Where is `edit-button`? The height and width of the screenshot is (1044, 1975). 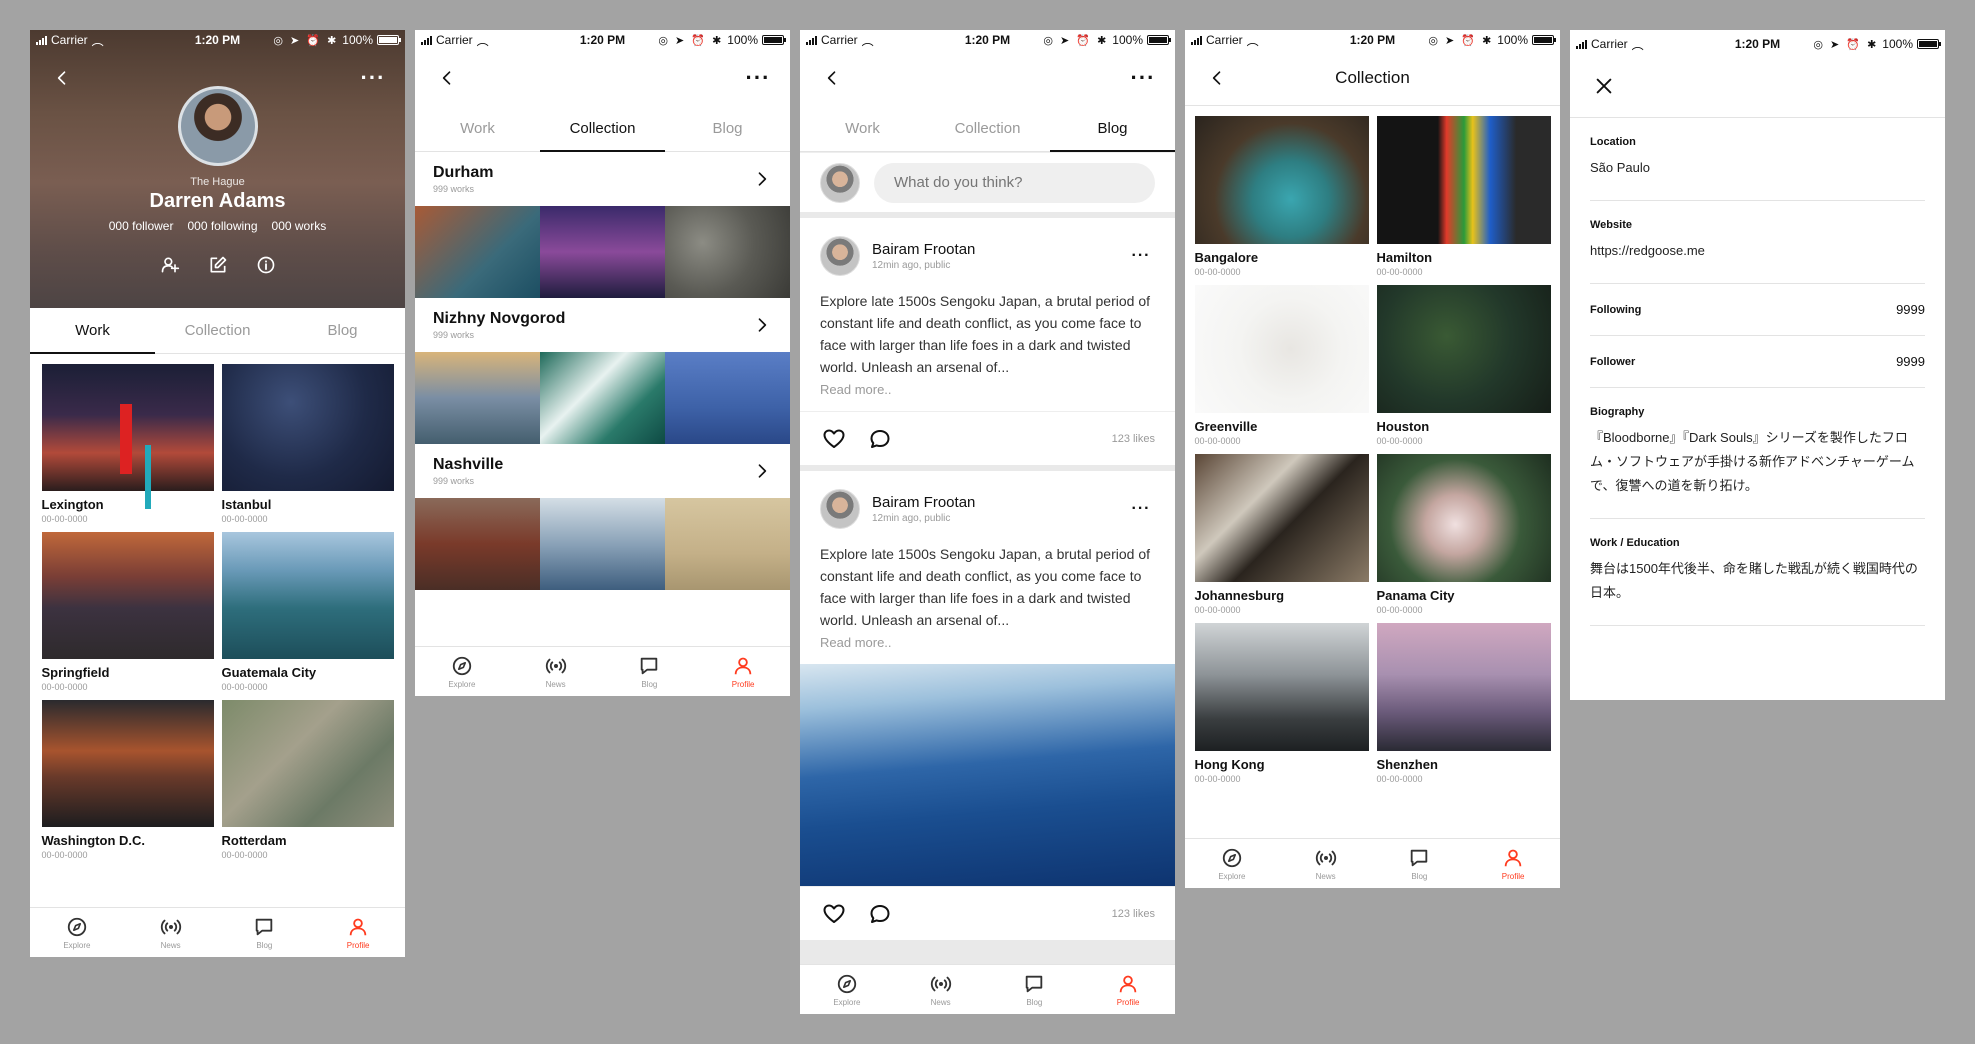
edit-button is located at coordinates (218, 265).